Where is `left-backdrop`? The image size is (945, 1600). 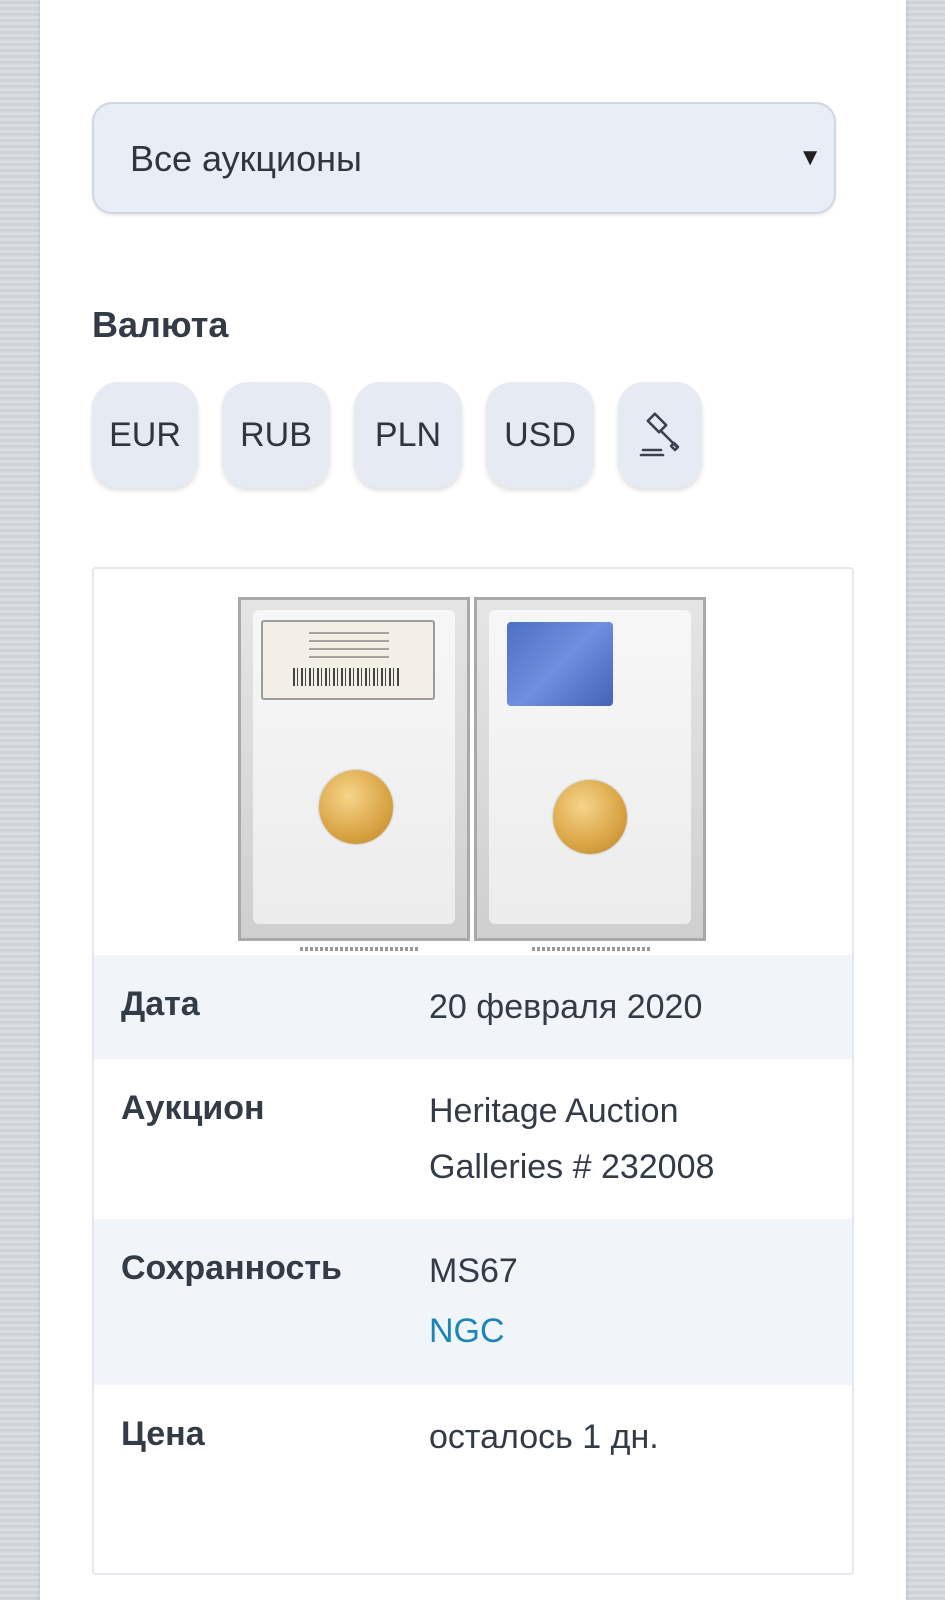
left-backdrop is located at coordinates (20, 800).